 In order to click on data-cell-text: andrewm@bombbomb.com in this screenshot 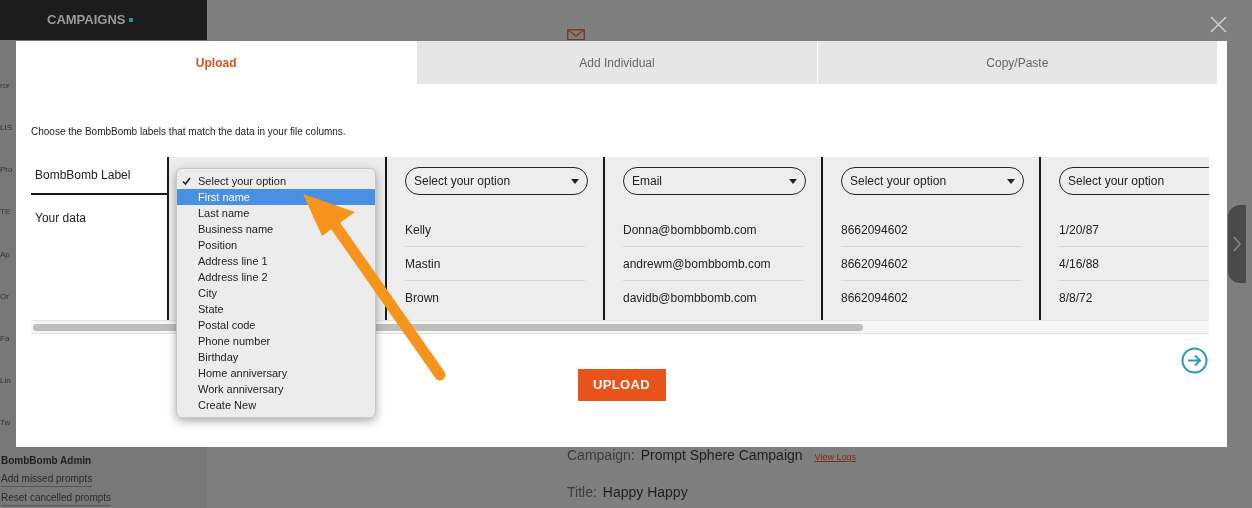, I will do `click(697, 264)`.